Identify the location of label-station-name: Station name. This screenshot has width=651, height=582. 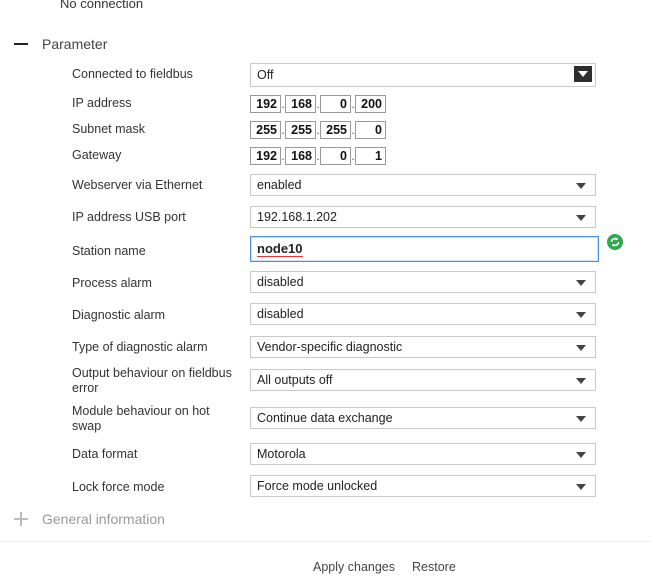
(109, 251).